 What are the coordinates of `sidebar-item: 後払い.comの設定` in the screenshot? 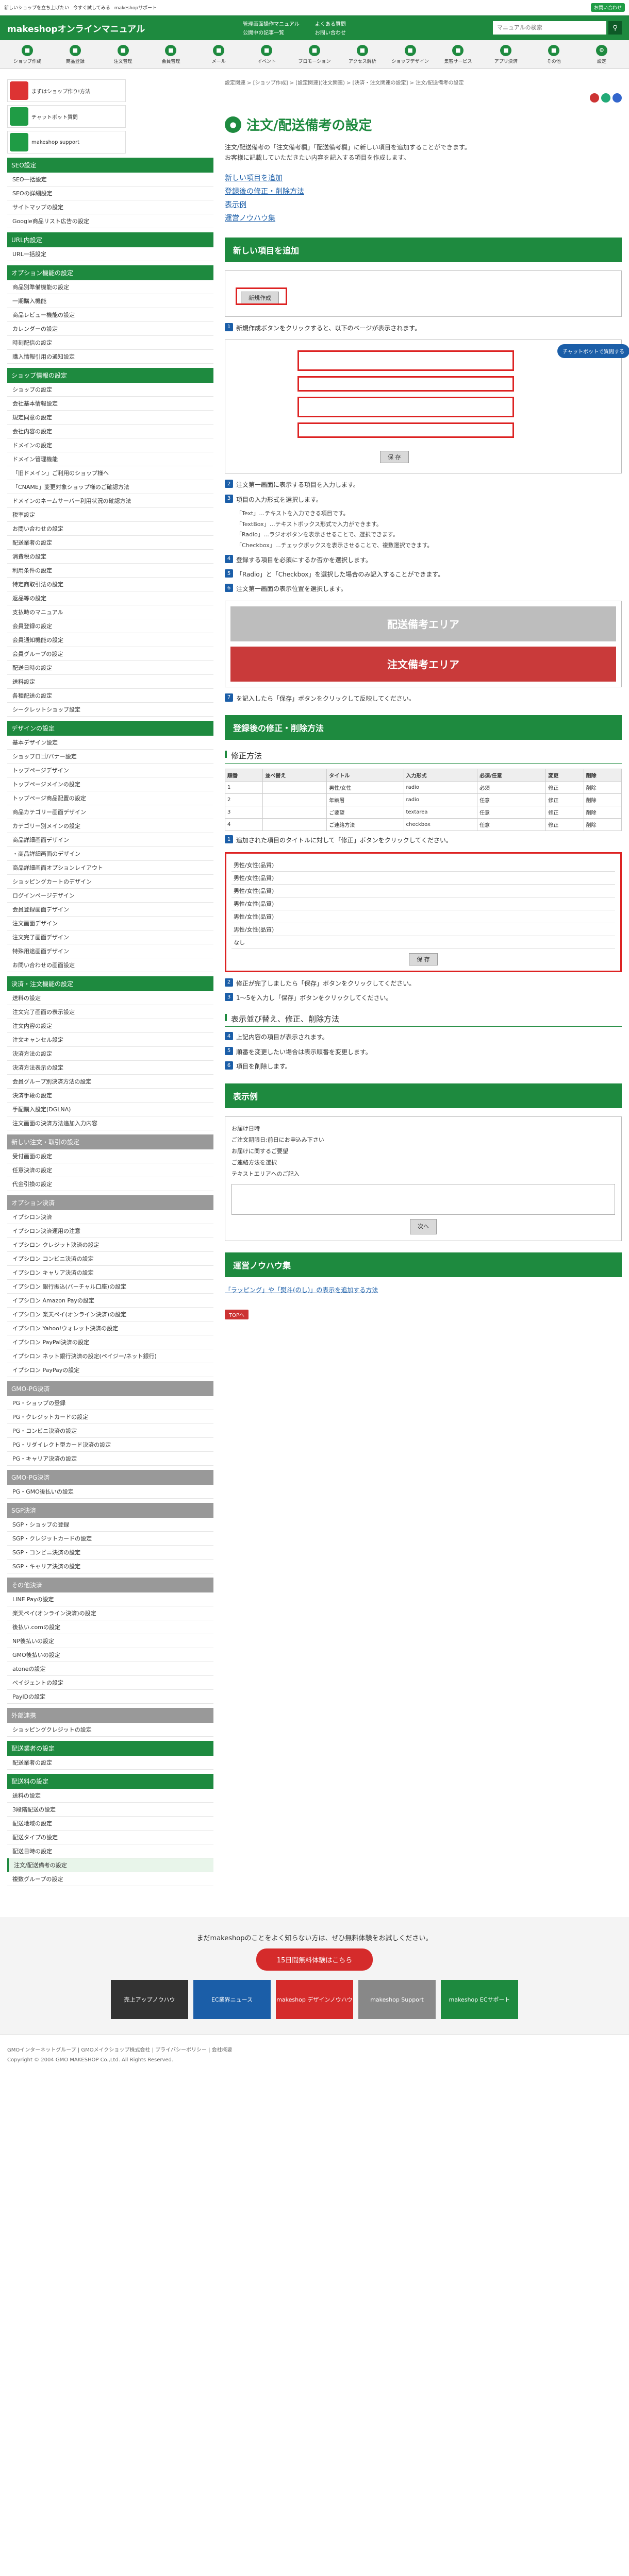 It's located at (110, 1627).